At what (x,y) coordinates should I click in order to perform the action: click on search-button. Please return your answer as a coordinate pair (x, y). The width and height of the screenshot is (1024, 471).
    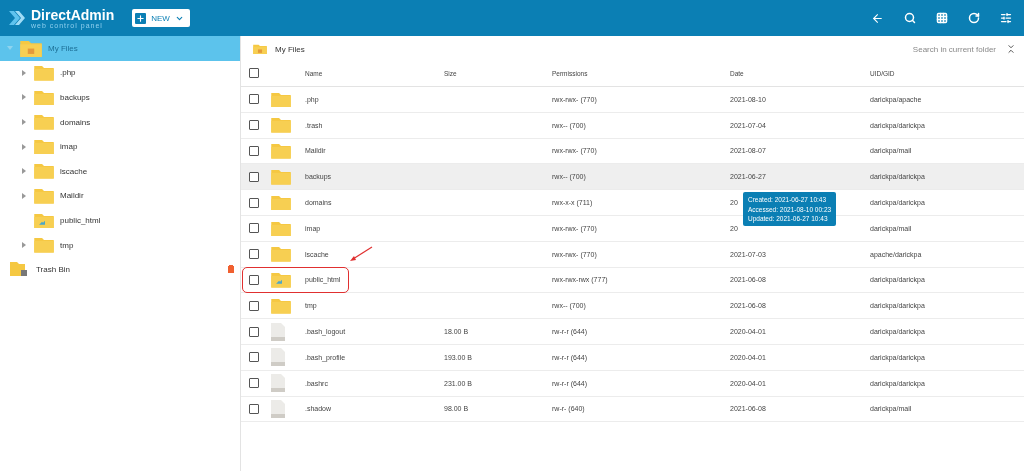
    Looking at the image, I should click on (910, 18).